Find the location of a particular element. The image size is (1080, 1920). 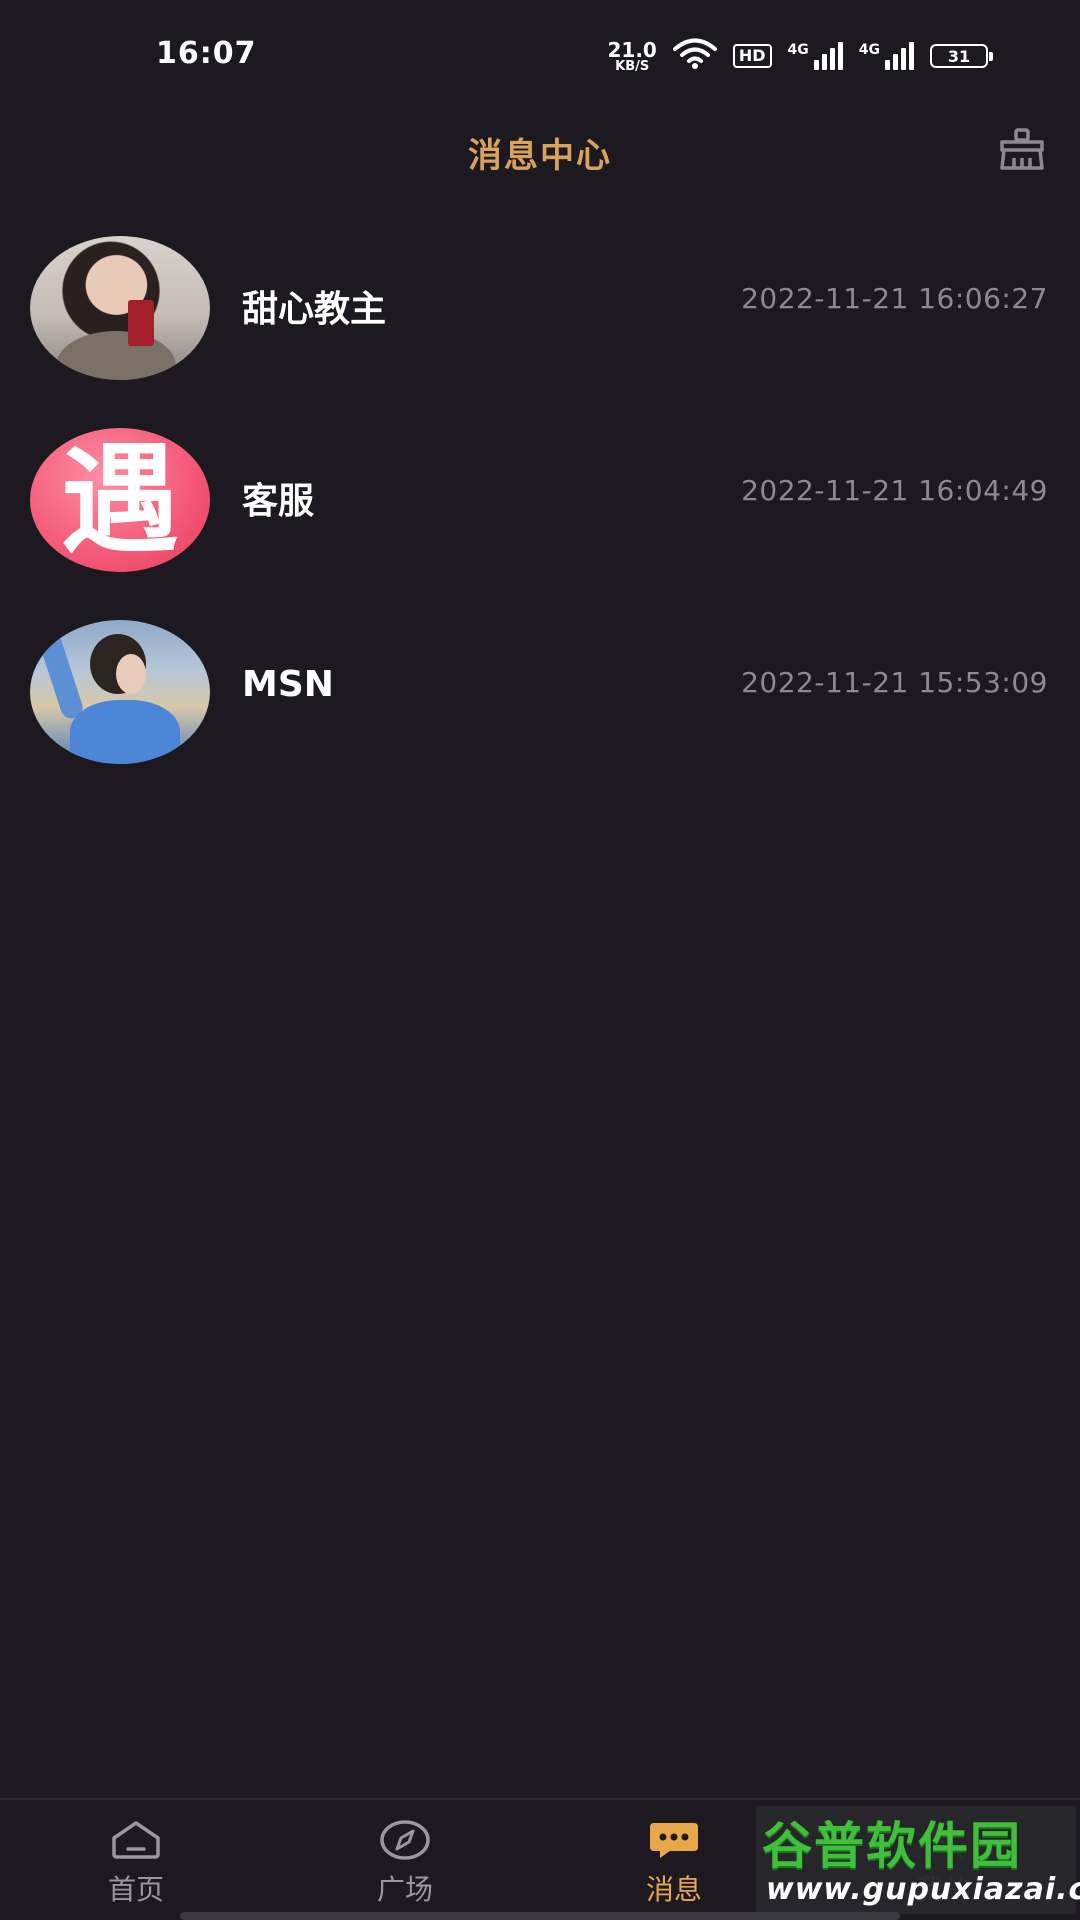

compass-icon is located at coordinates (405, 1842).